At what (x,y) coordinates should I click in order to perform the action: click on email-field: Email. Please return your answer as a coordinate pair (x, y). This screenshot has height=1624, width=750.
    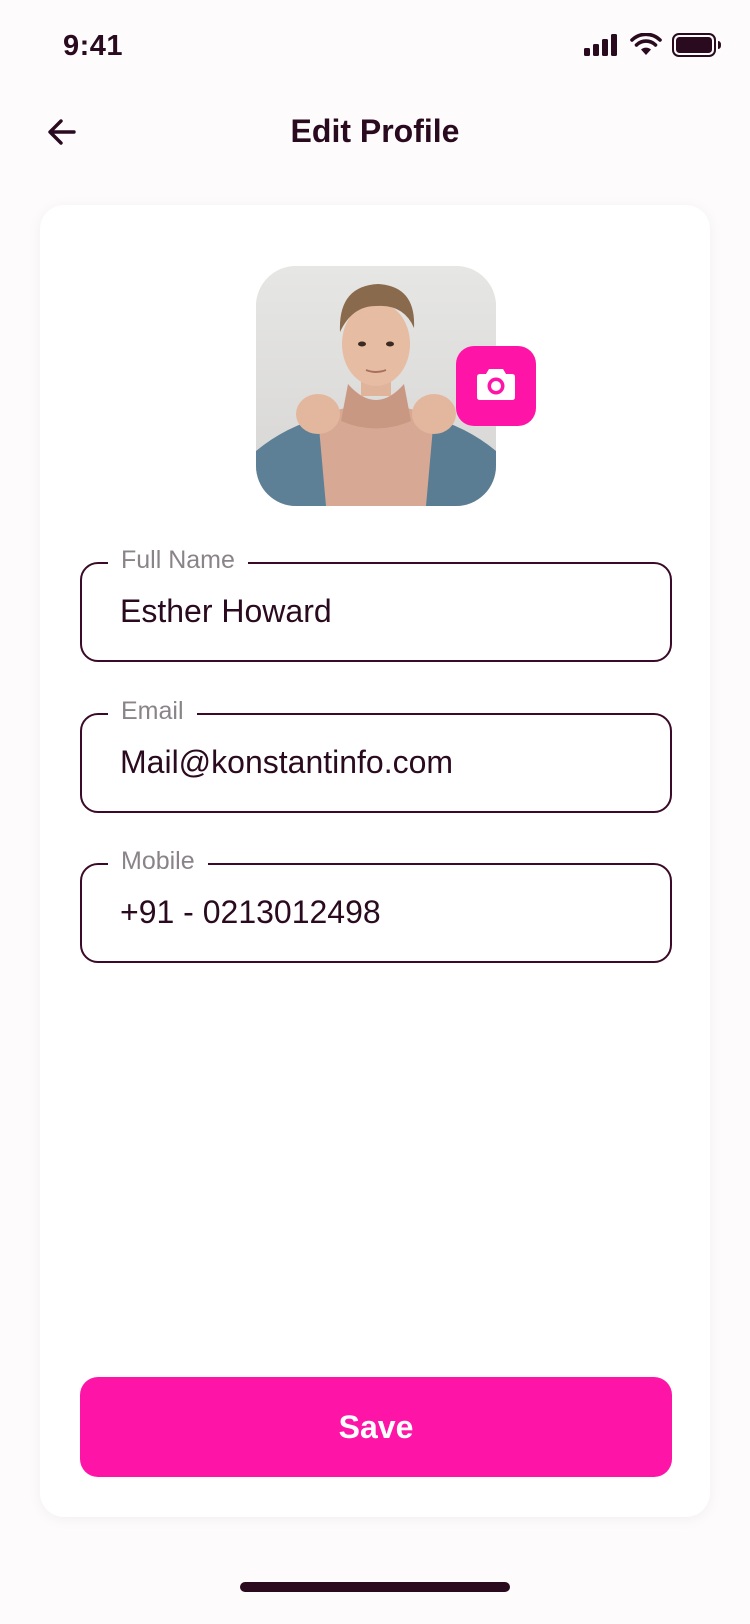
    Looking at the image, I should click on (376, 754).